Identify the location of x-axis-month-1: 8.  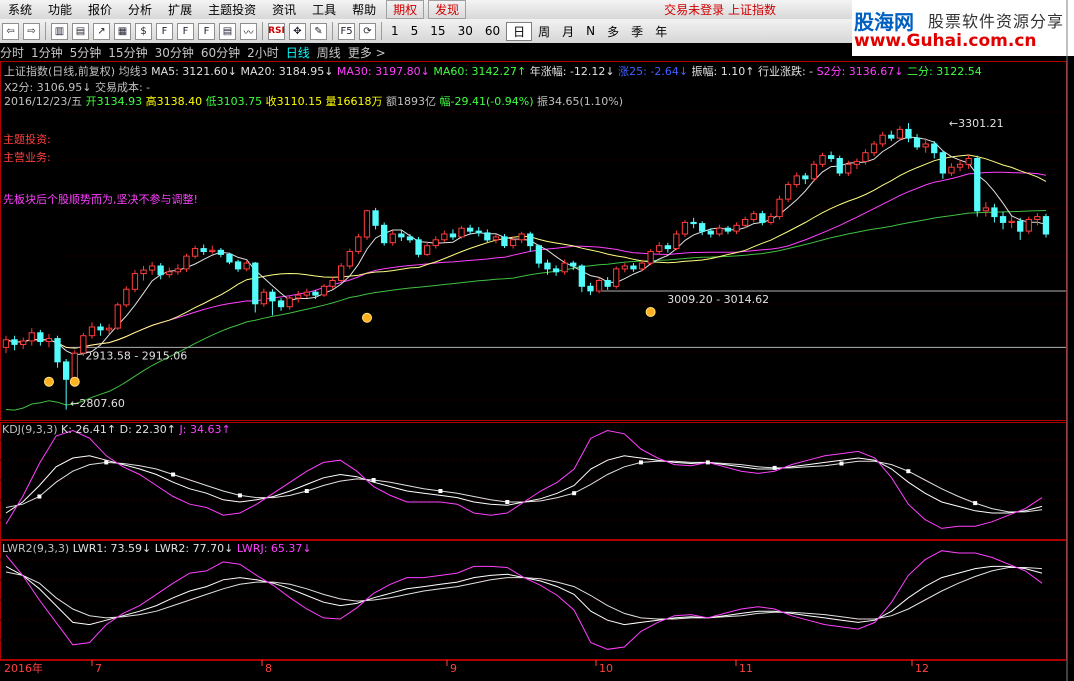
(268, 668).